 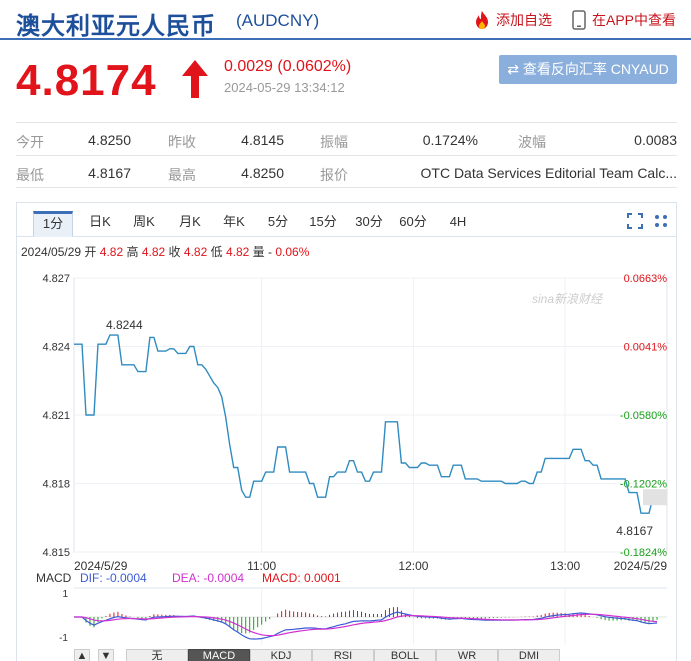 I want to click on right-tick-label: 0.0041%, so click(x=646, y=348).